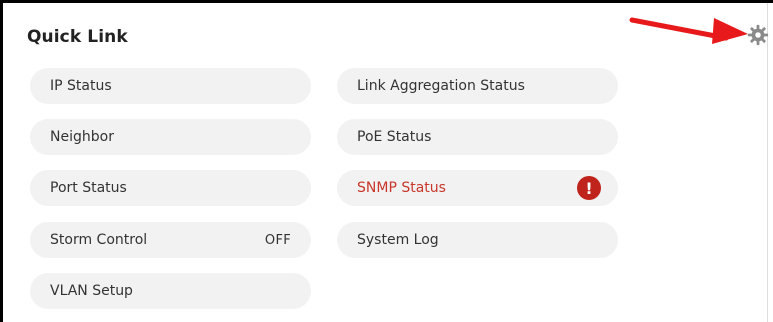 The height and width of the screenshot is (322, 773). I want to click on ip-status-label: IP Status, so click(81, 86).